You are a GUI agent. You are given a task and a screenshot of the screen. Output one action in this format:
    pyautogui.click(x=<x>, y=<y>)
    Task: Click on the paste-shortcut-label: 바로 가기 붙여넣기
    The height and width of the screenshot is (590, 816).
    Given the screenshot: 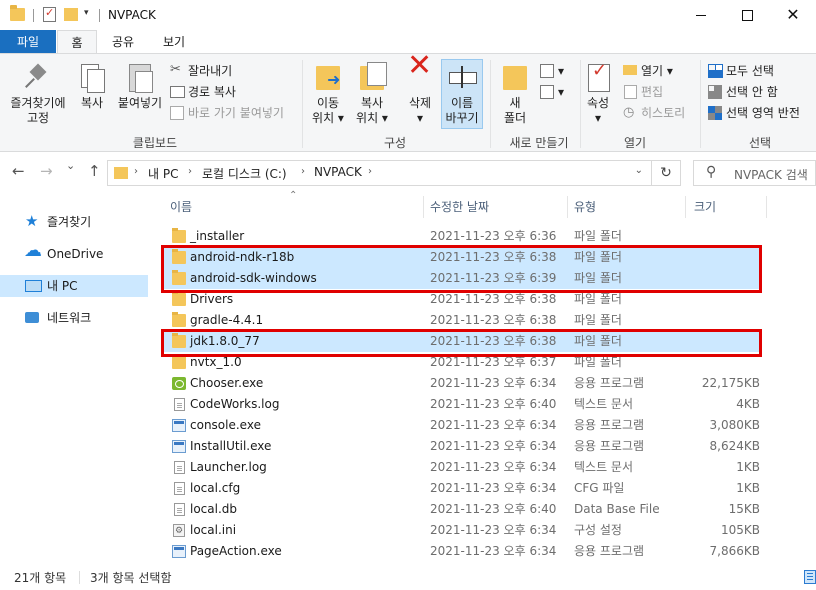 What is the action you would take?
    pyautogui.click(x=236, y=113)
    